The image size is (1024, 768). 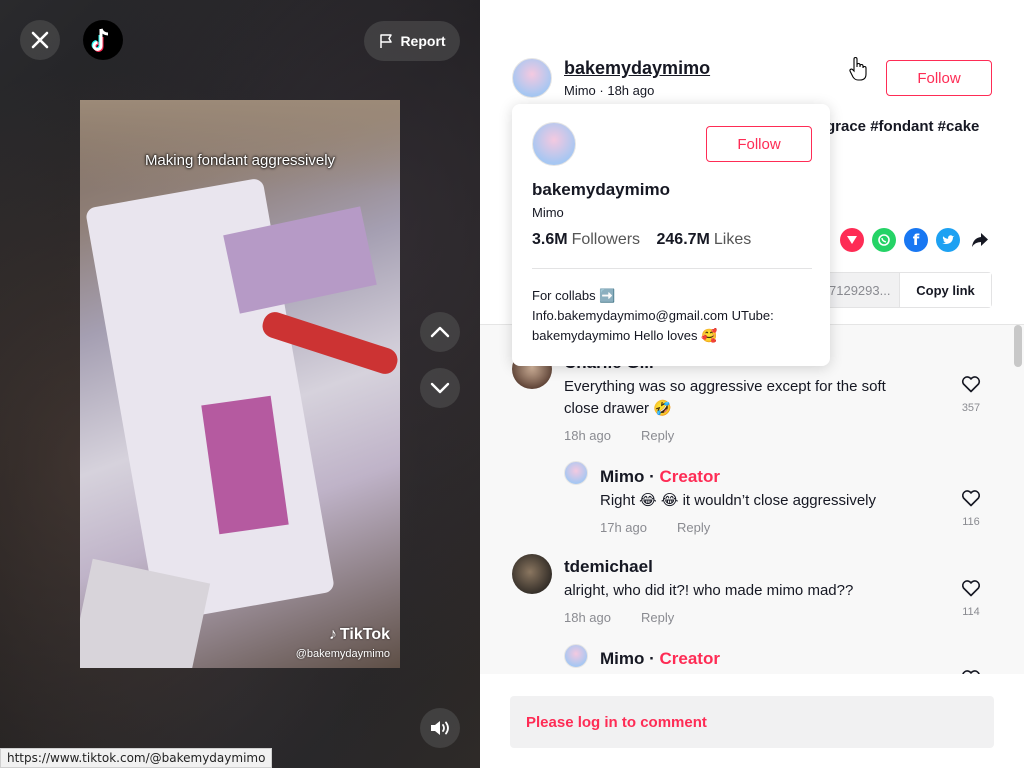 What do you see at coordinates (683, 239) in the screenshot?
I see `likes-count: 246.7M` at bounding box center [683, 239].